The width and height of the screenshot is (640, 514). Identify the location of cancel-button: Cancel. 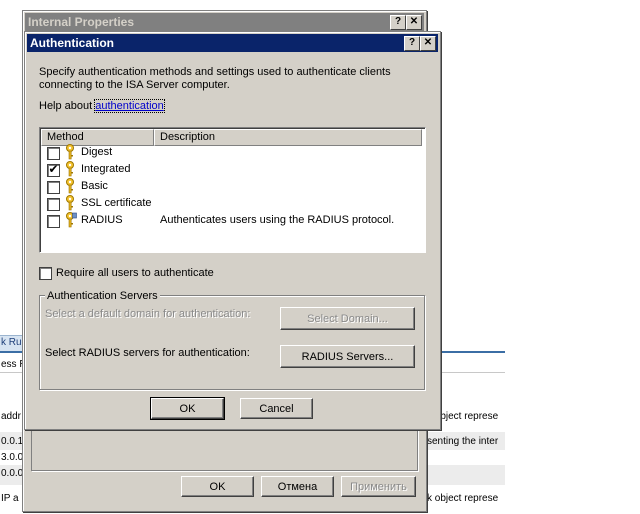
(276, 408).